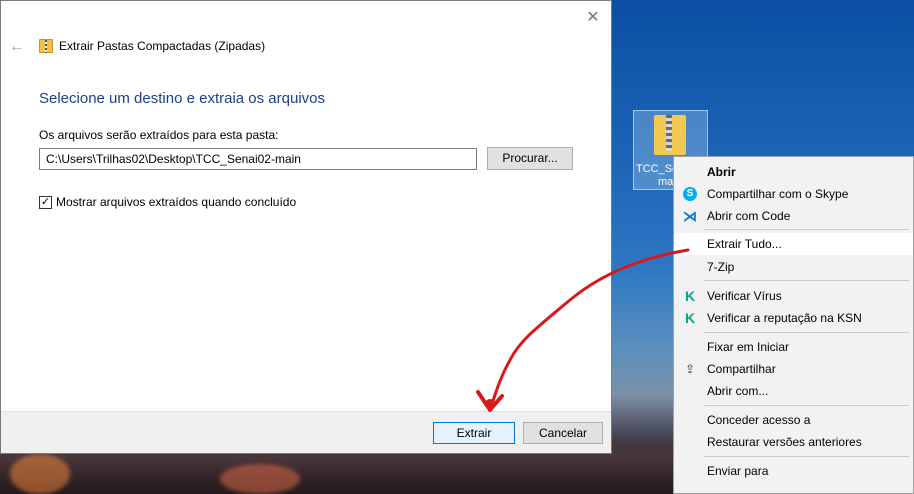 The height and width of the screenshot is (494, 914). I want to click on menu-item-label: Compartilhar, so click(741, 369).